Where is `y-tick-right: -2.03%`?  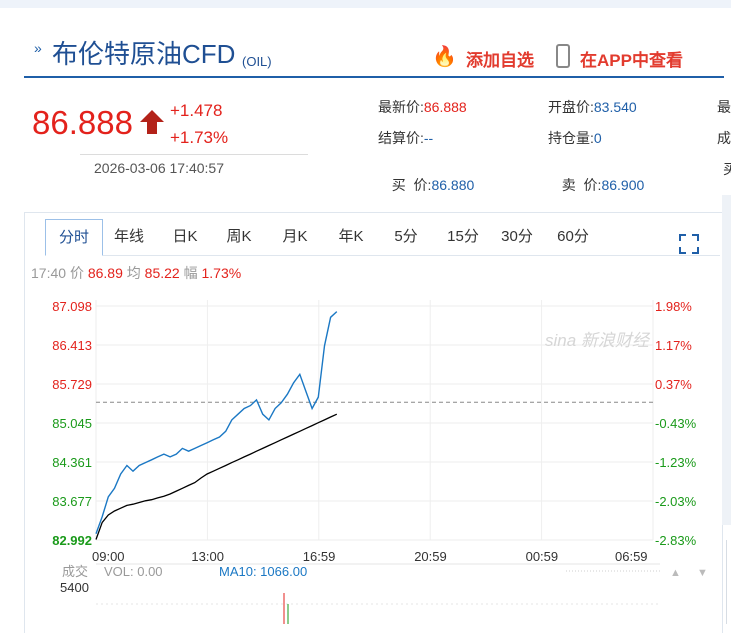 y-tick-right: -2.03% is located at coordinates (676, 501).